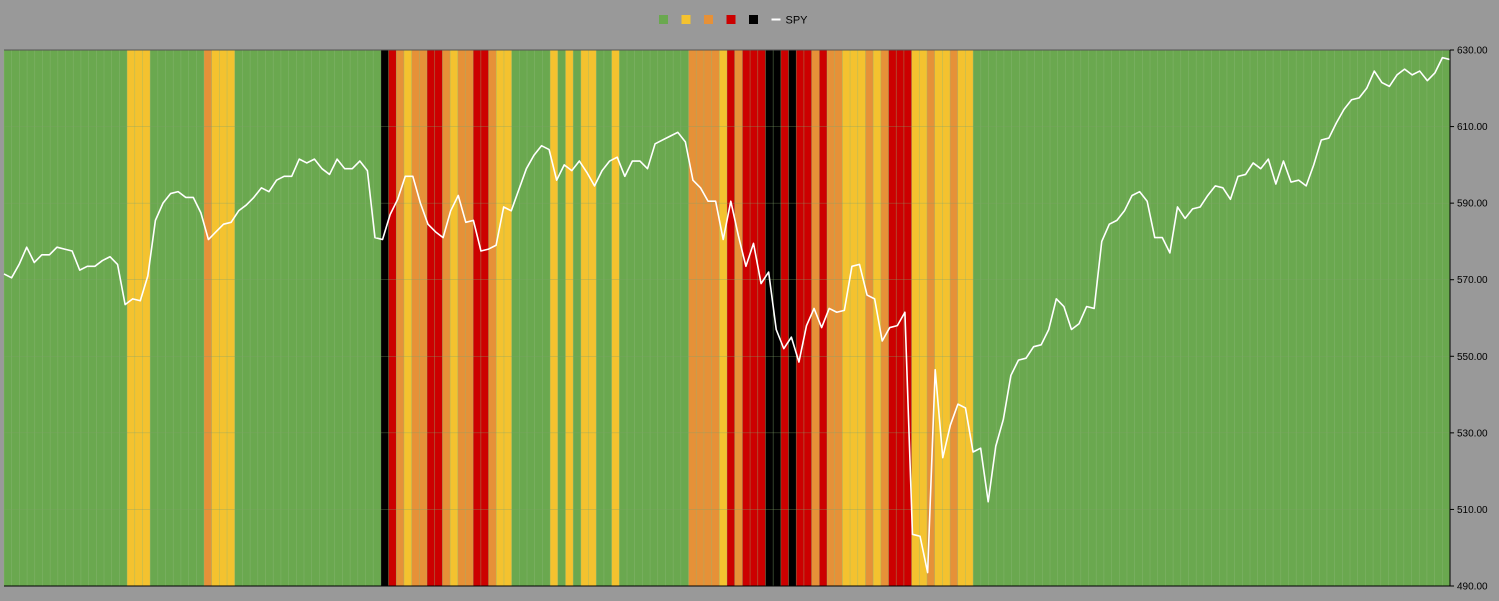 This screenshot has height=601, width=1499. Describe the element at coordinates (1472, 127) in the screenshot. I see `y-tick-label: 610.00` at that location.